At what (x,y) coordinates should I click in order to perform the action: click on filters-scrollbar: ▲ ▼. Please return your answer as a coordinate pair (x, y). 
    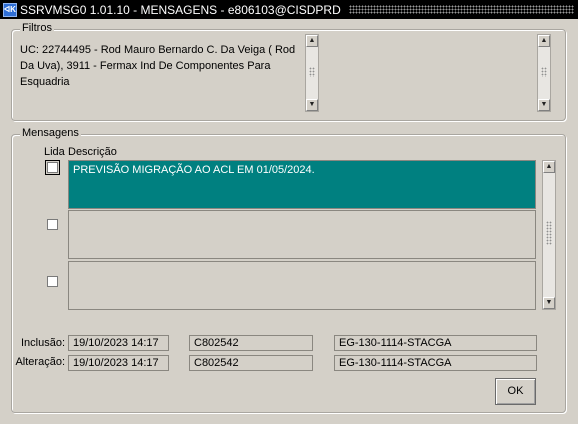
    Looking at the image, I should click on (312, 73).